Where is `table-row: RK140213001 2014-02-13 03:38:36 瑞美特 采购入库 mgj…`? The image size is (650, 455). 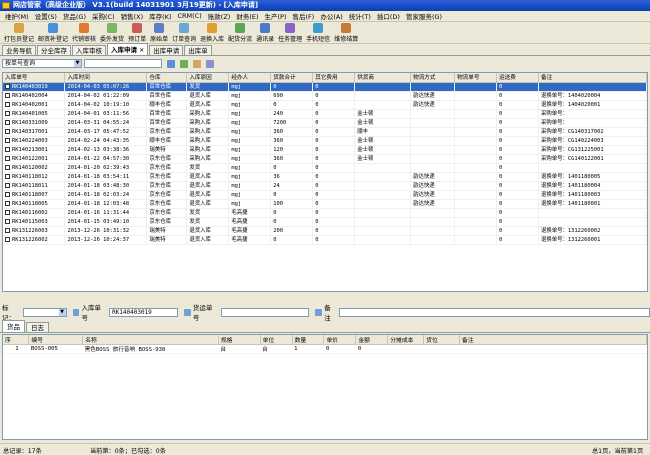
table-row: RK140213001 2014-02-13 03:38:36 瑞美特 采购入库 mgj… is located at coordinates (325, 150).